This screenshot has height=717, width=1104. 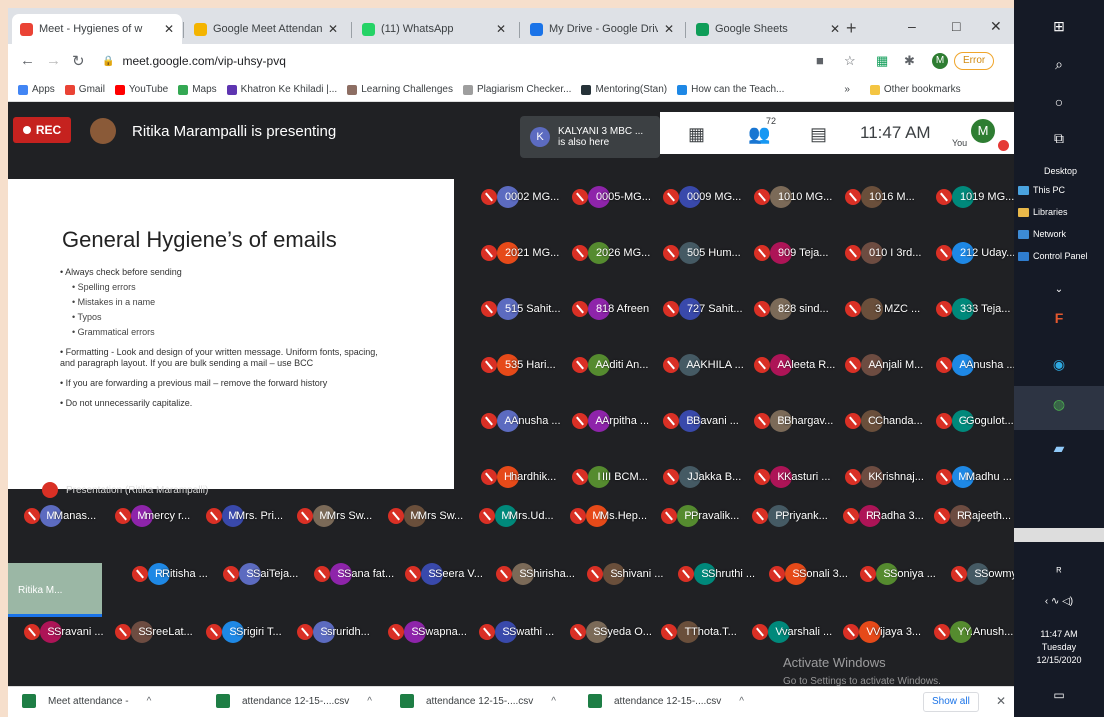 I want to click on bookmarks-overflow-icon: », so click(x=847, y=89).